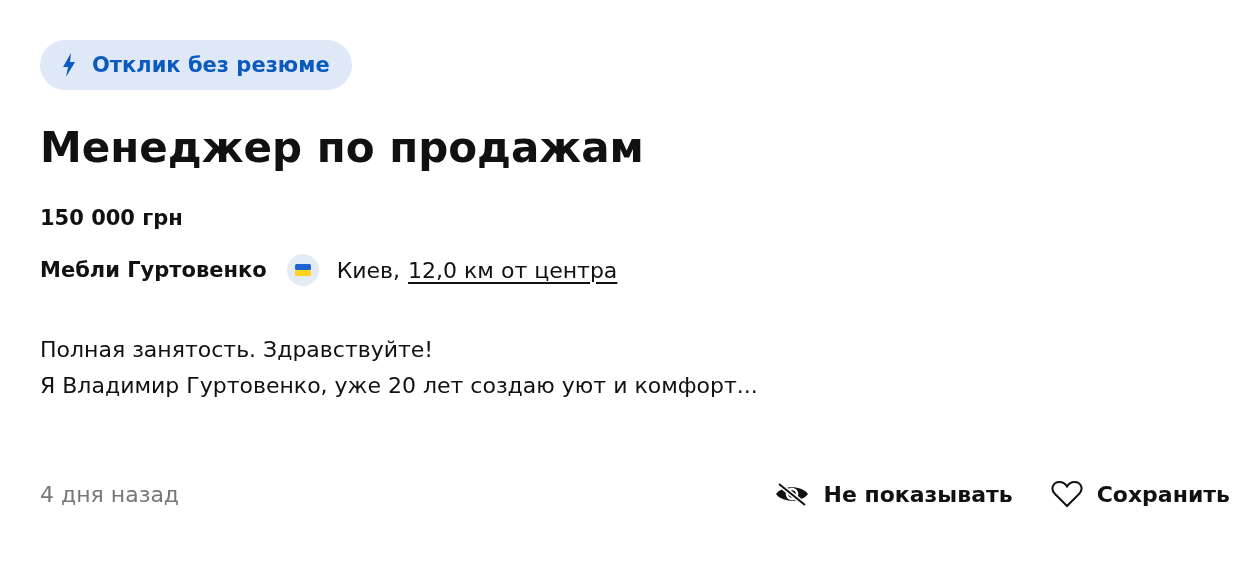 This screenshot has width=1254, height=566. What do you see at coordinates (894, 494) in the screenshot?
I see `hide-button: Не показывать` at bounding box center [894, 494].